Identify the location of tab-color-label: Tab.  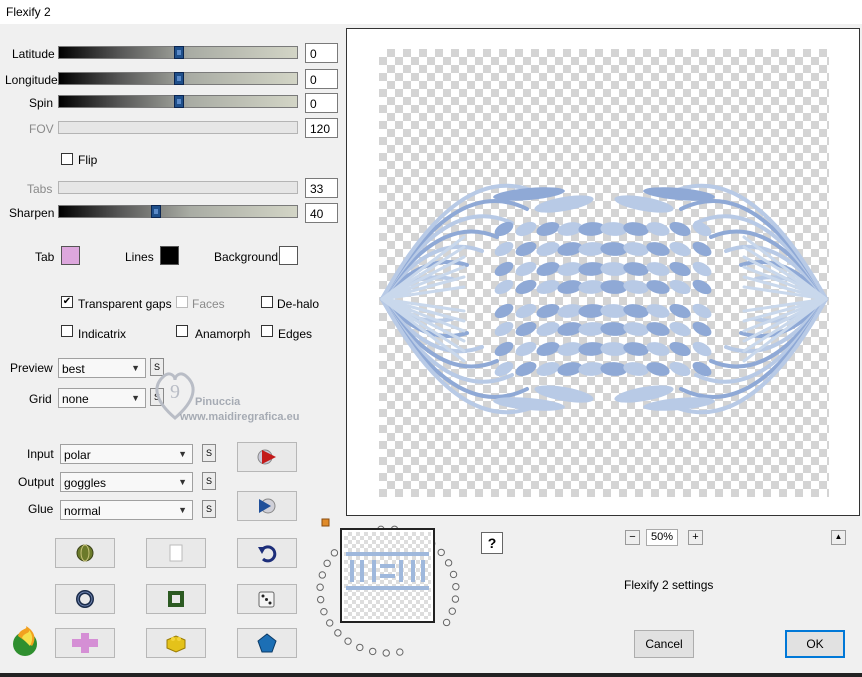
(45, 257).